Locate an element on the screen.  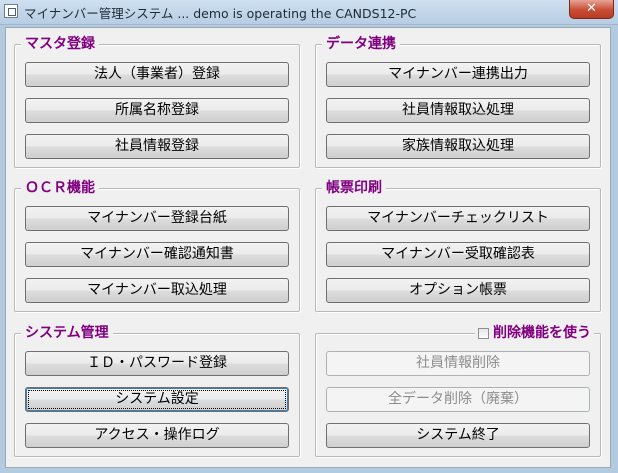
group-system-title: システム管理 is located at coordinates (67, 333).